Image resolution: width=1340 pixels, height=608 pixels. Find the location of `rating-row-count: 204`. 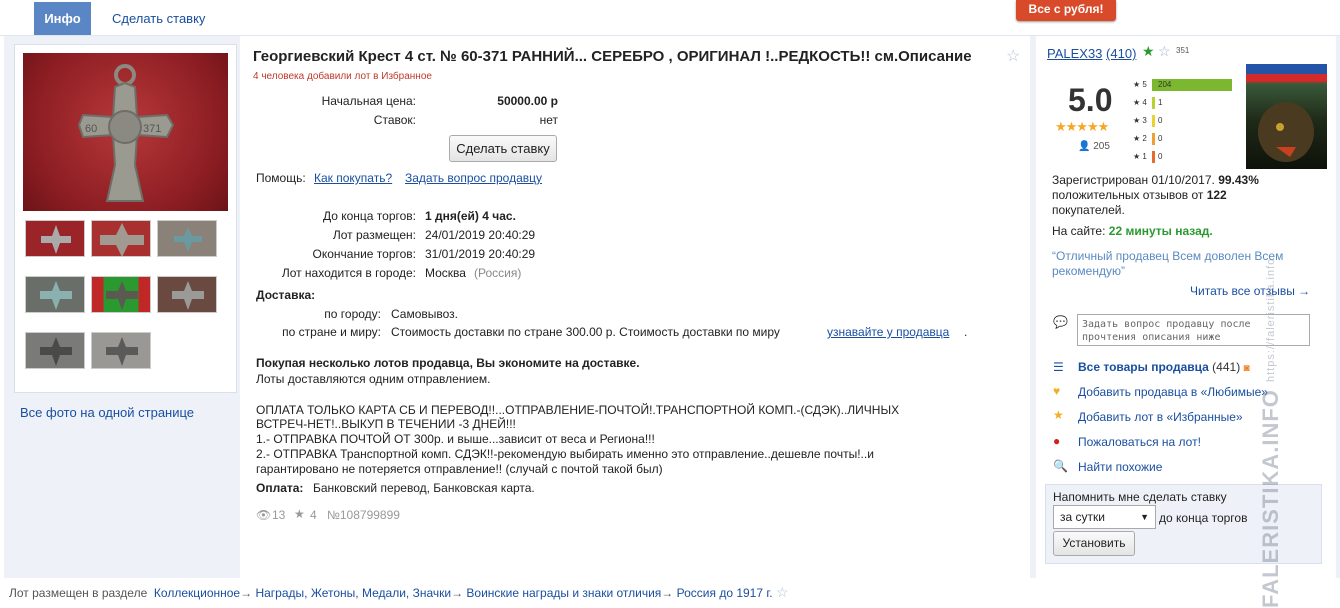

rating-row-count: 204 is located at coordinates (1165, 84).